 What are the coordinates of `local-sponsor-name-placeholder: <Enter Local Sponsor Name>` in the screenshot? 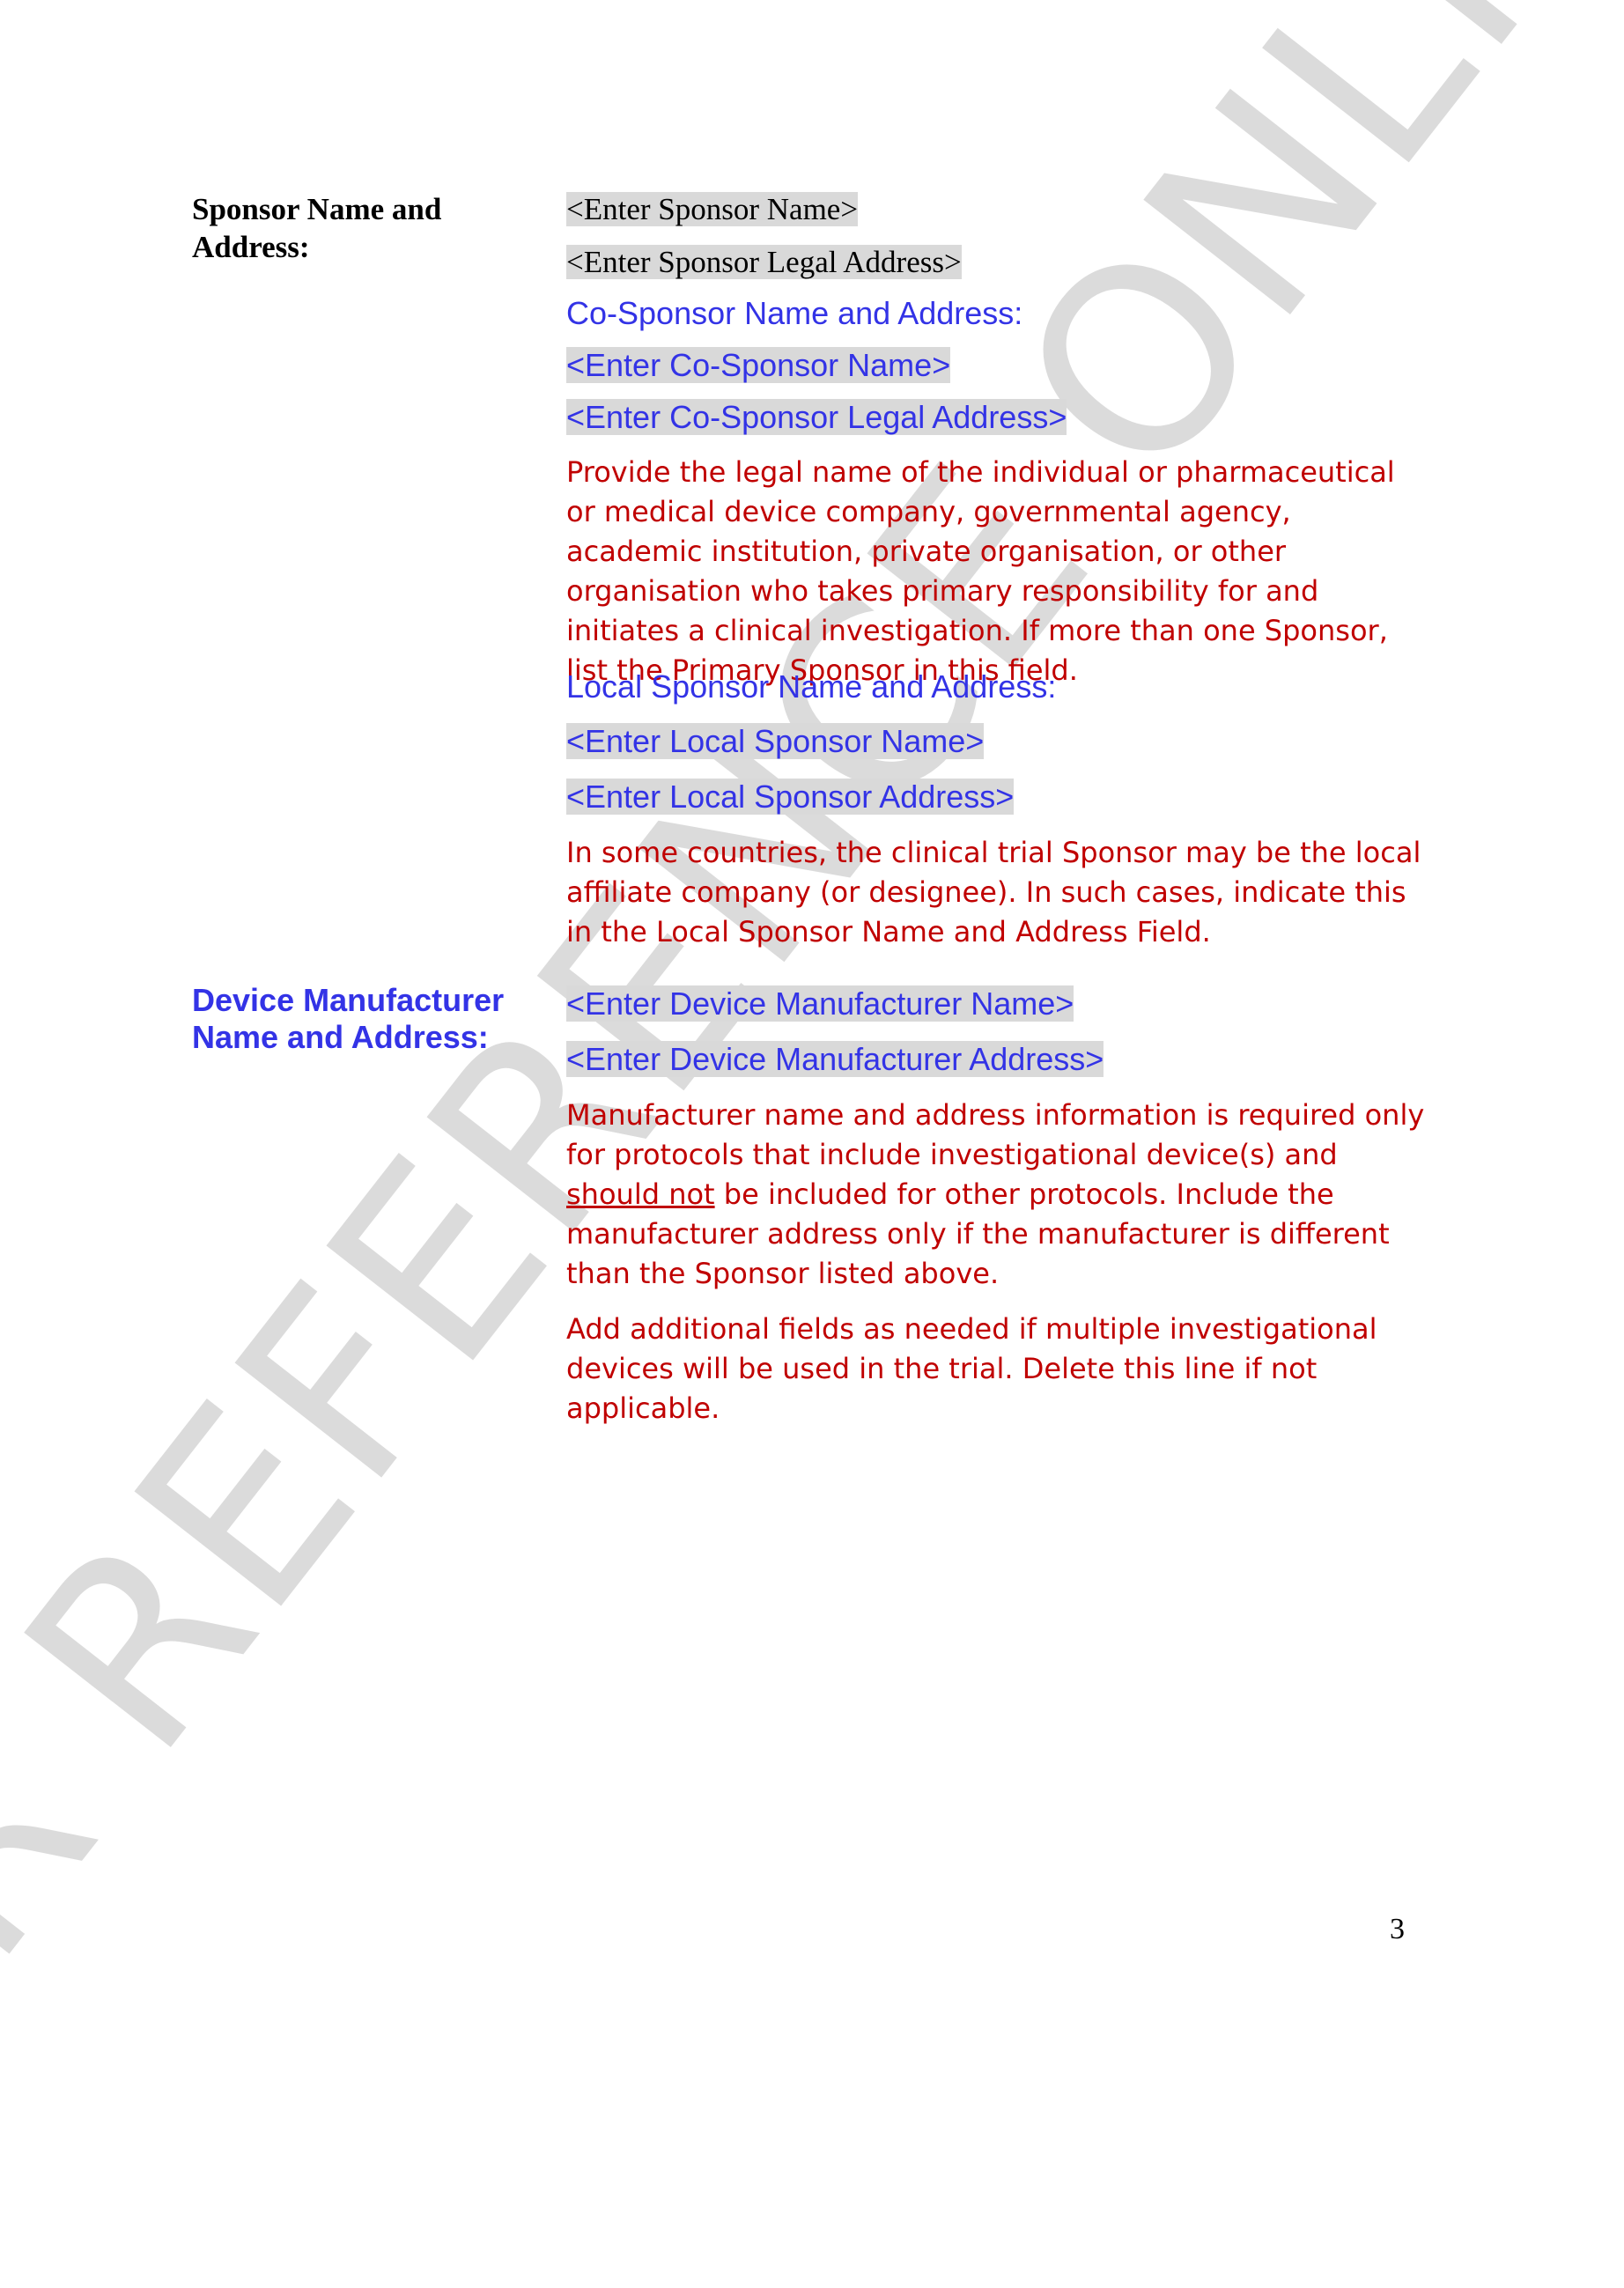 It's located at (775, 741).